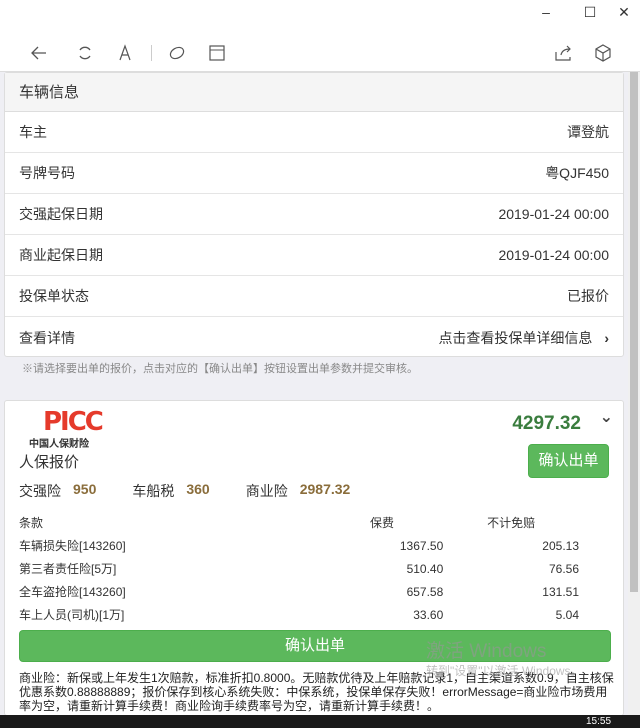 The image size is (640, 728). I want to click on cell: 76.56, so click(563, 568).